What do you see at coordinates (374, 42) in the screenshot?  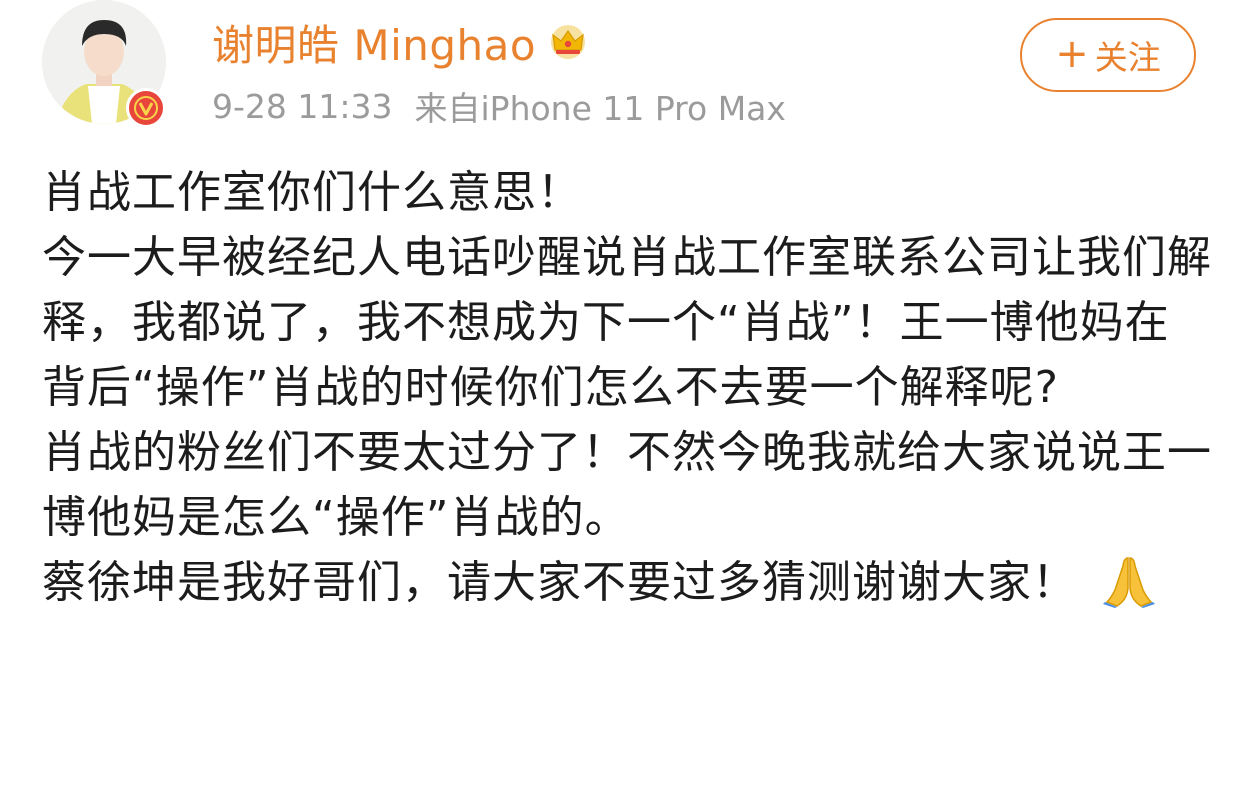 I see `username: 谢明皓 Minghao` at bounding box center [374, 42].